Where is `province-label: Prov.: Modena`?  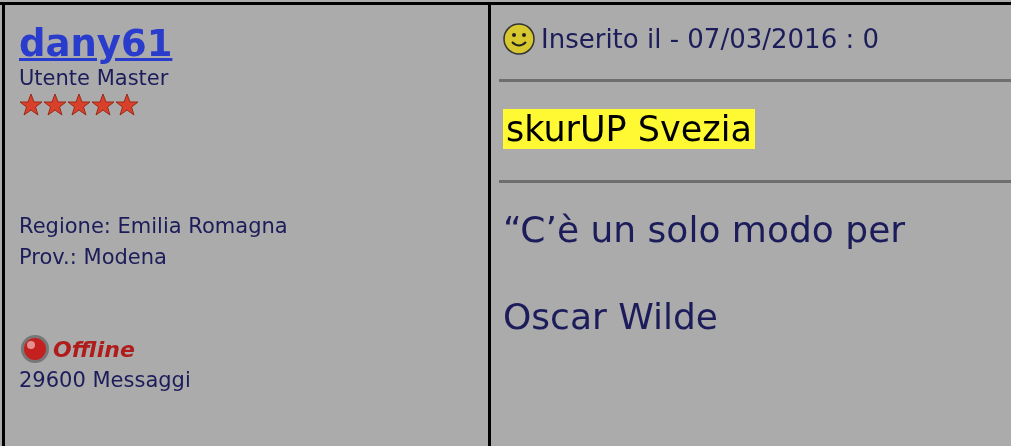
province-label: Prov.: Modena is located at coordinates (93, 257).